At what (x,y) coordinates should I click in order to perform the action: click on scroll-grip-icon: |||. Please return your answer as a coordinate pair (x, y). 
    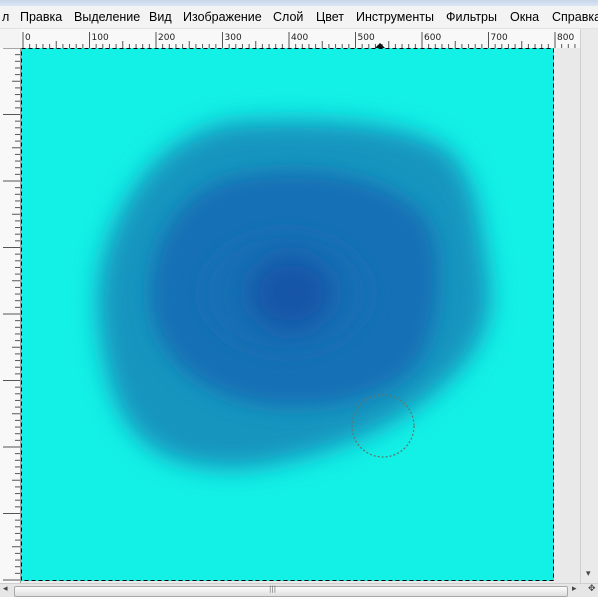
    Looking at the image, I should click on (273, 589).